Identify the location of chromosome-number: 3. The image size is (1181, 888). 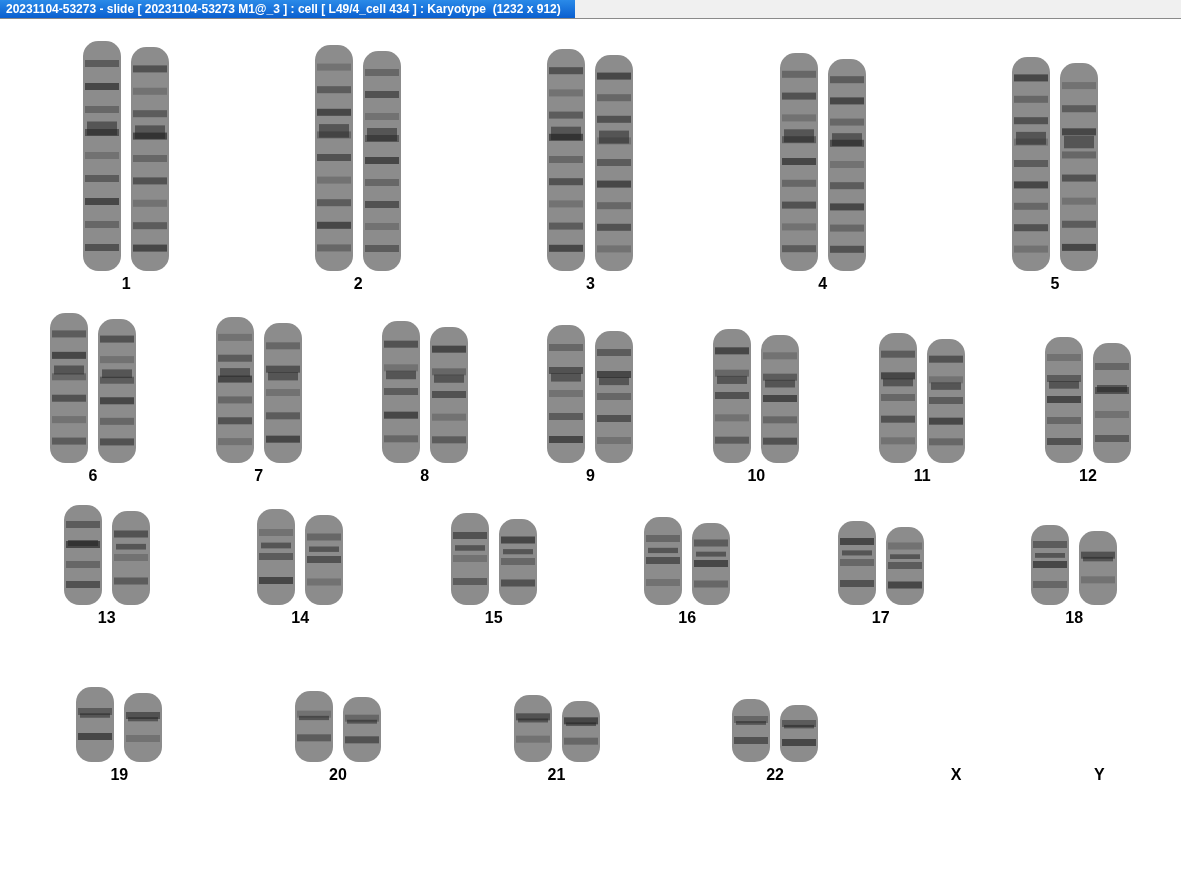
(590, 284).